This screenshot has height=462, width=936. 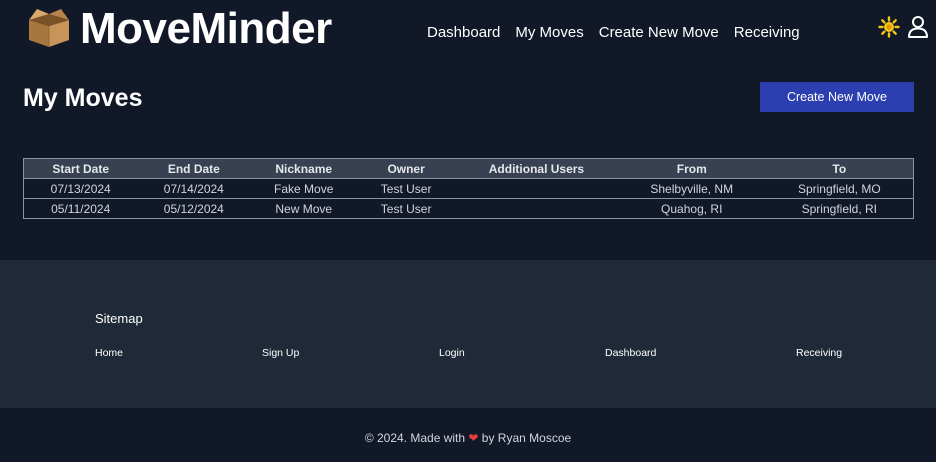 I want to click on nav-link-receiving: Receiving, so click(x=767, y=32).